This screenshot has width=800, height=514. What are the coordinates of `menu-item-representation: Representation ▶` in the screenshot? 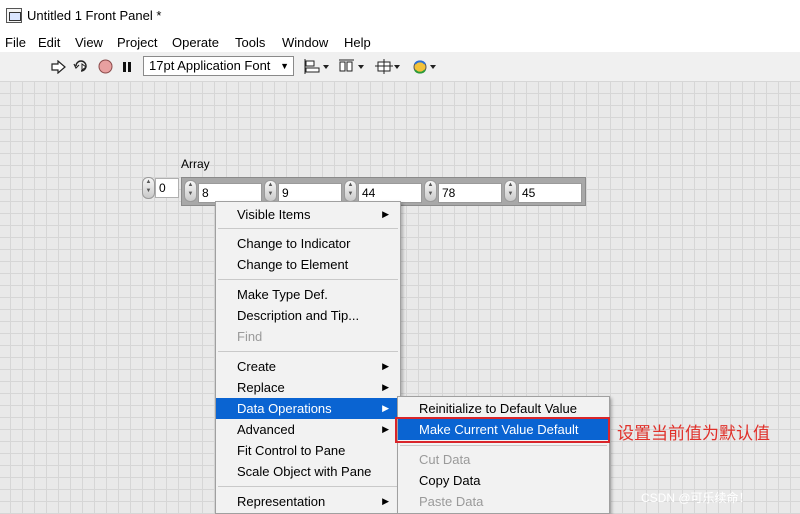 It's located at (308, 501).